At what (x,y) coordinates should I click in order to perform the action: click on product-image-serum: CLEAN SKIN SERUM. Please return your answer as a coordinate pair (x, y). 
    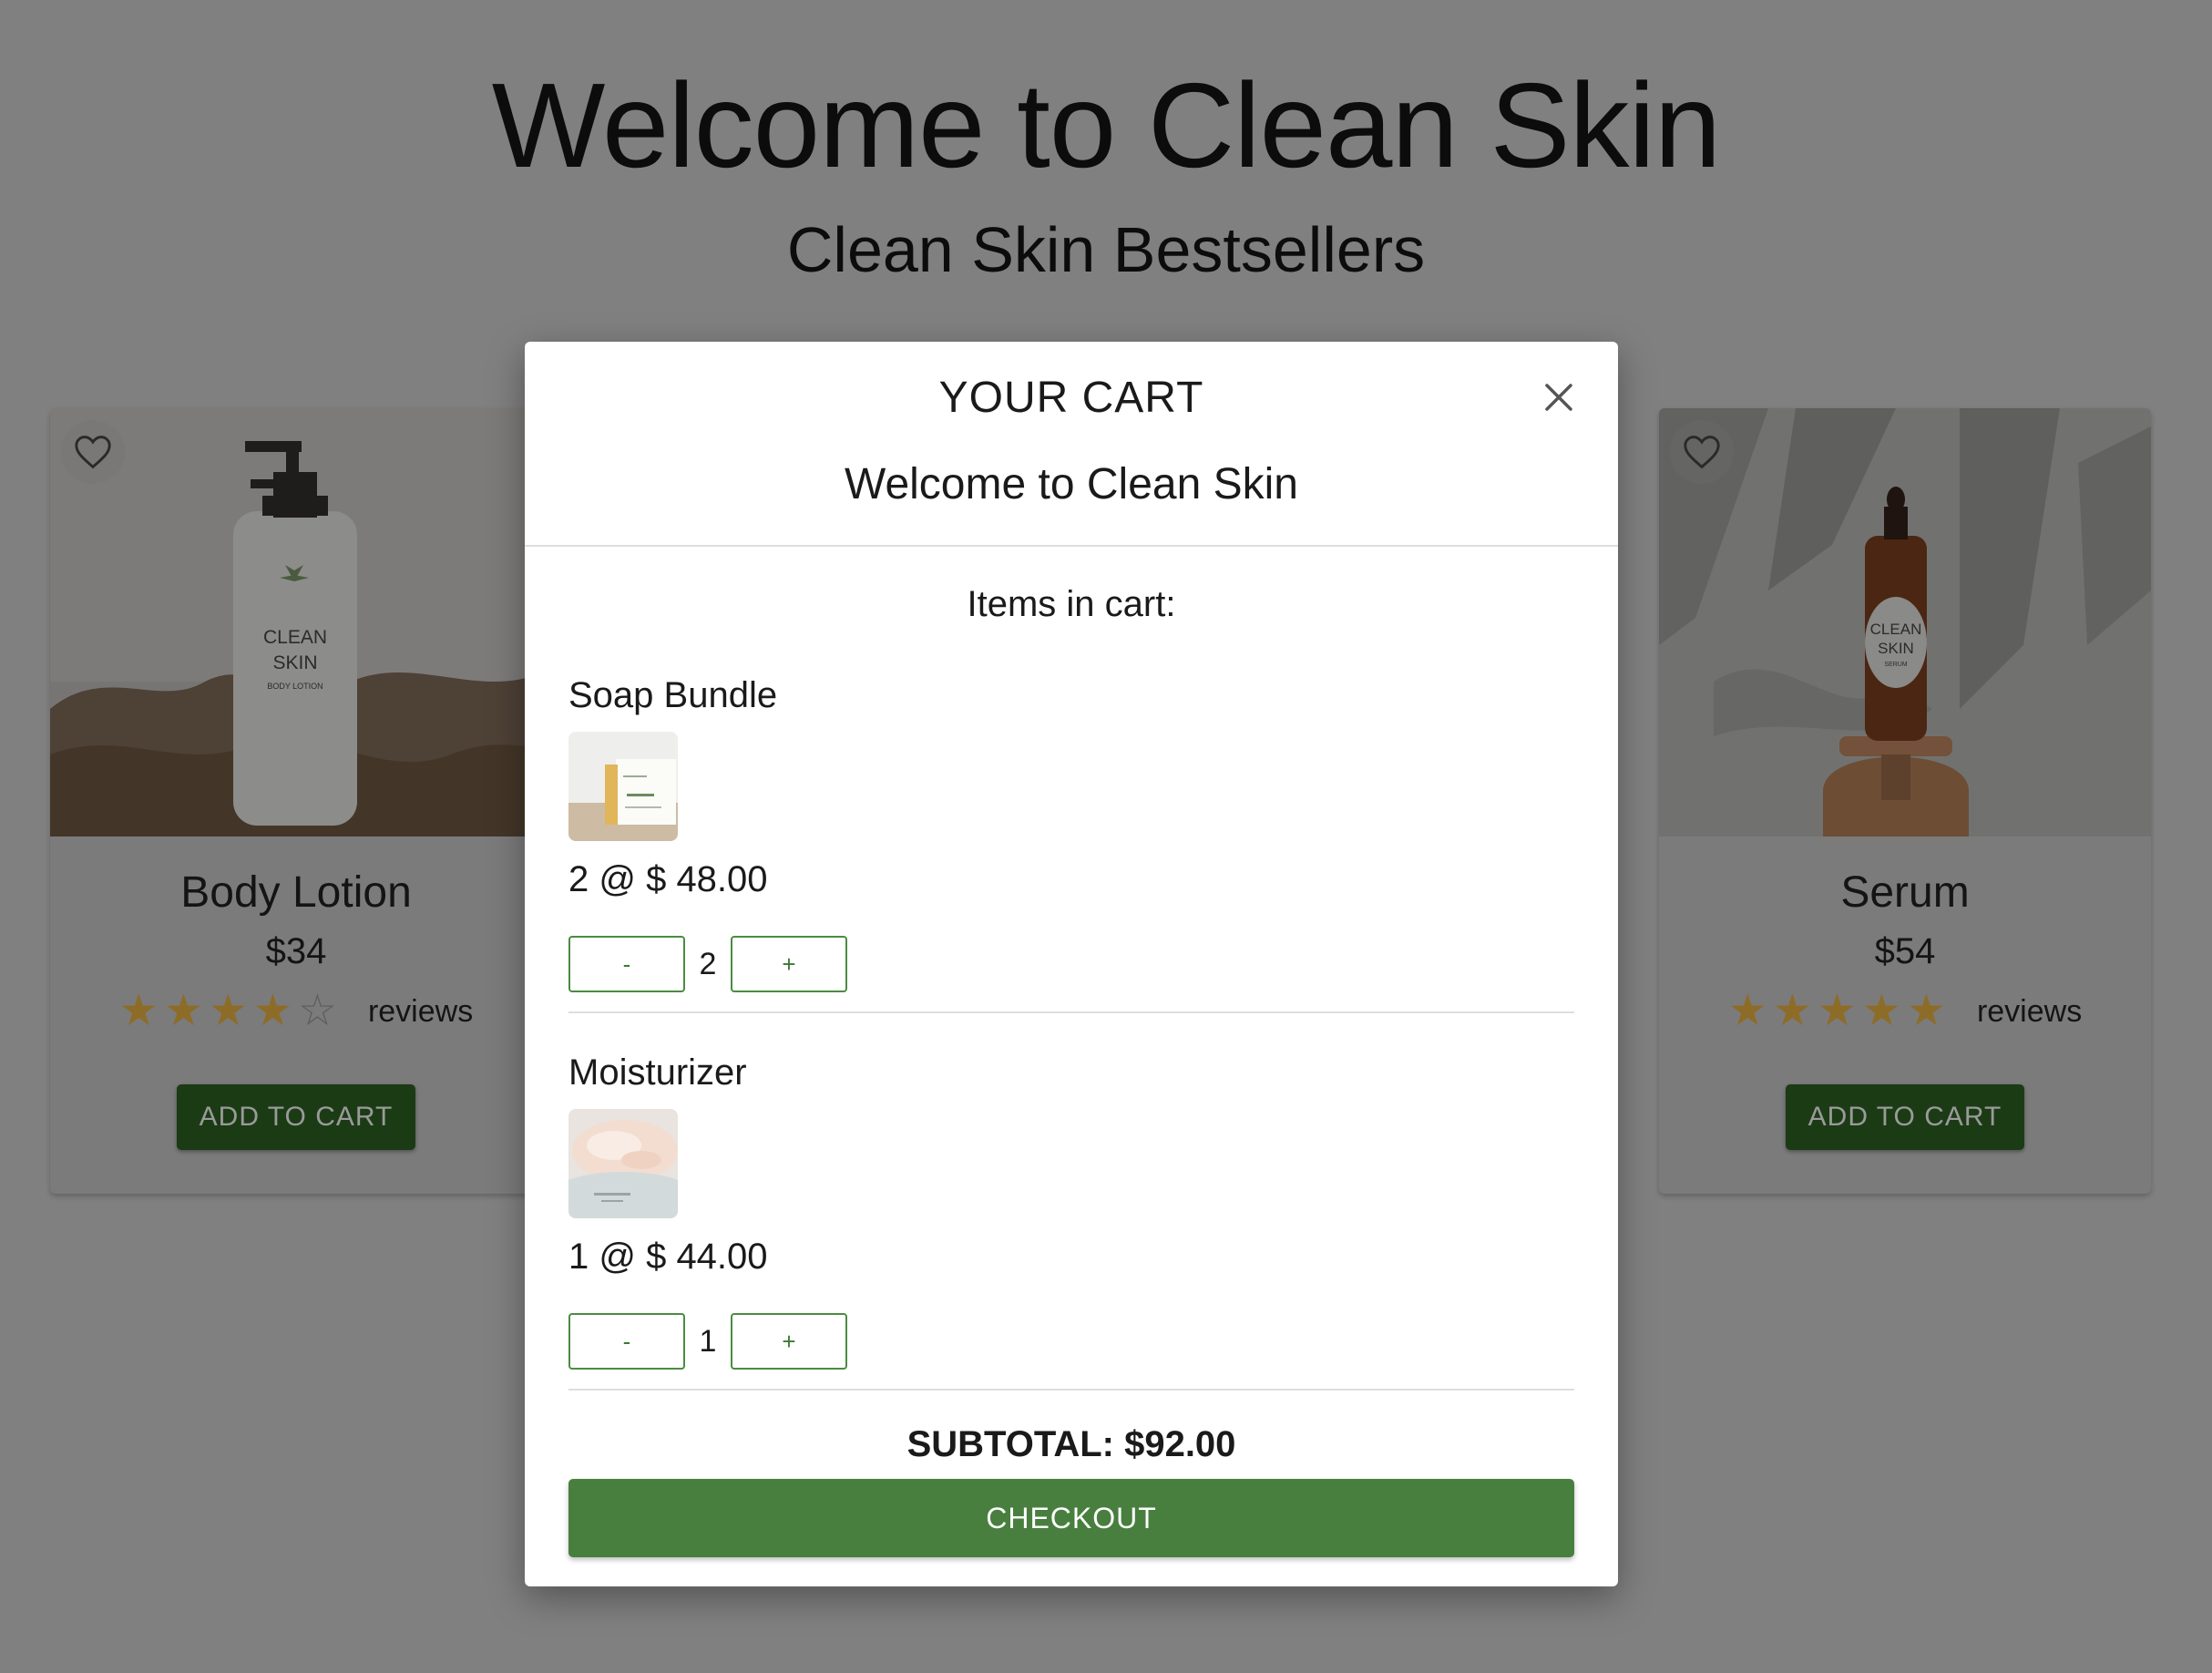
    Looking at the image, I should click on (1905, 622).